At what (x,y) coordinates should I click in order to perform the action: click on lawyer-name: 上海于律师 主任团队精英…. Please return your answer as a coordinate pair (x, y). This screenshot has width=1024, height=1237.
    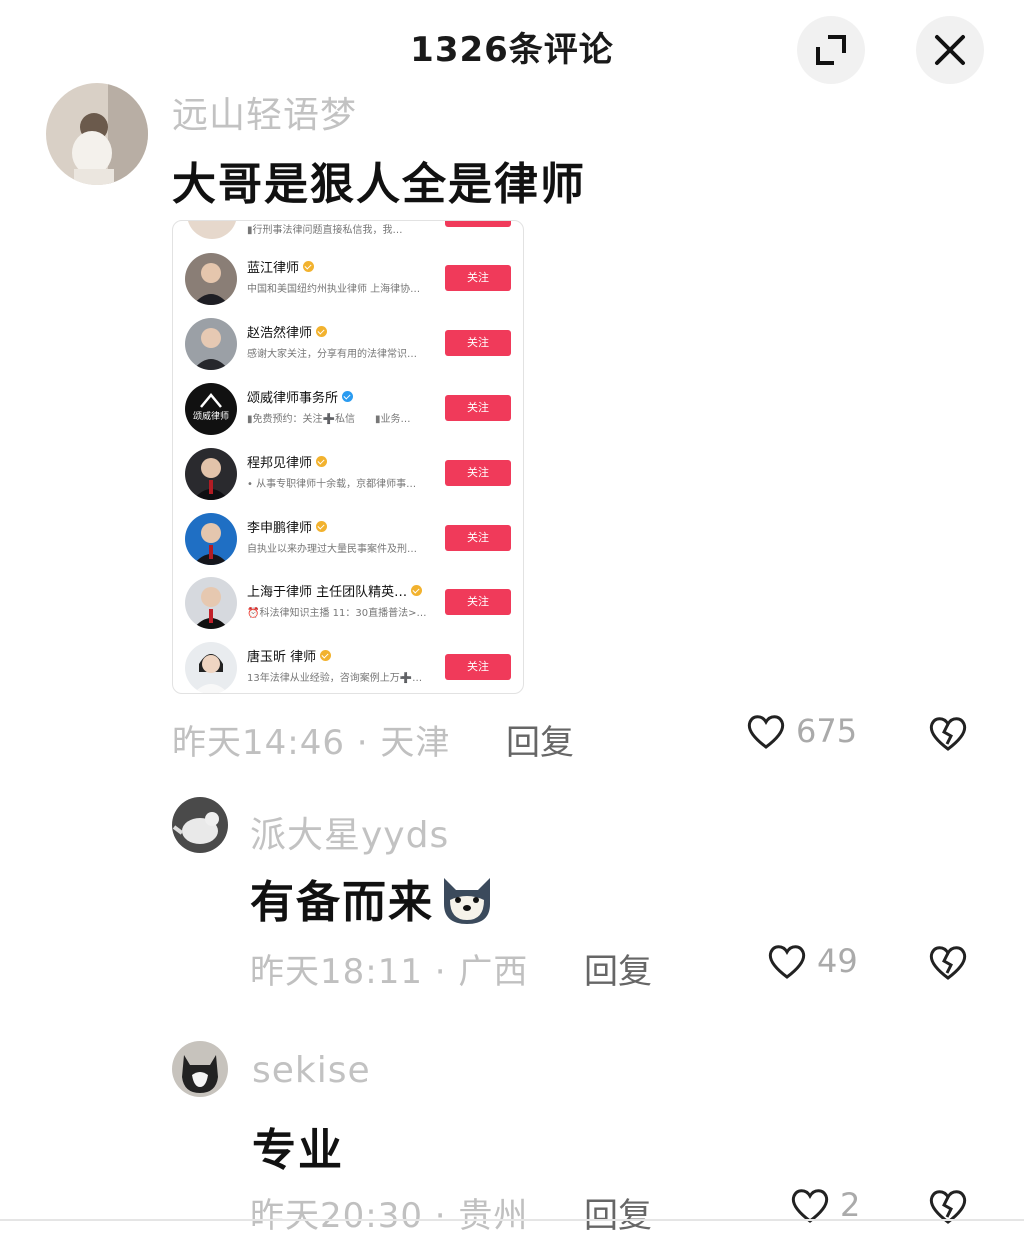
    Looking at the image, I should click on (335, 590).